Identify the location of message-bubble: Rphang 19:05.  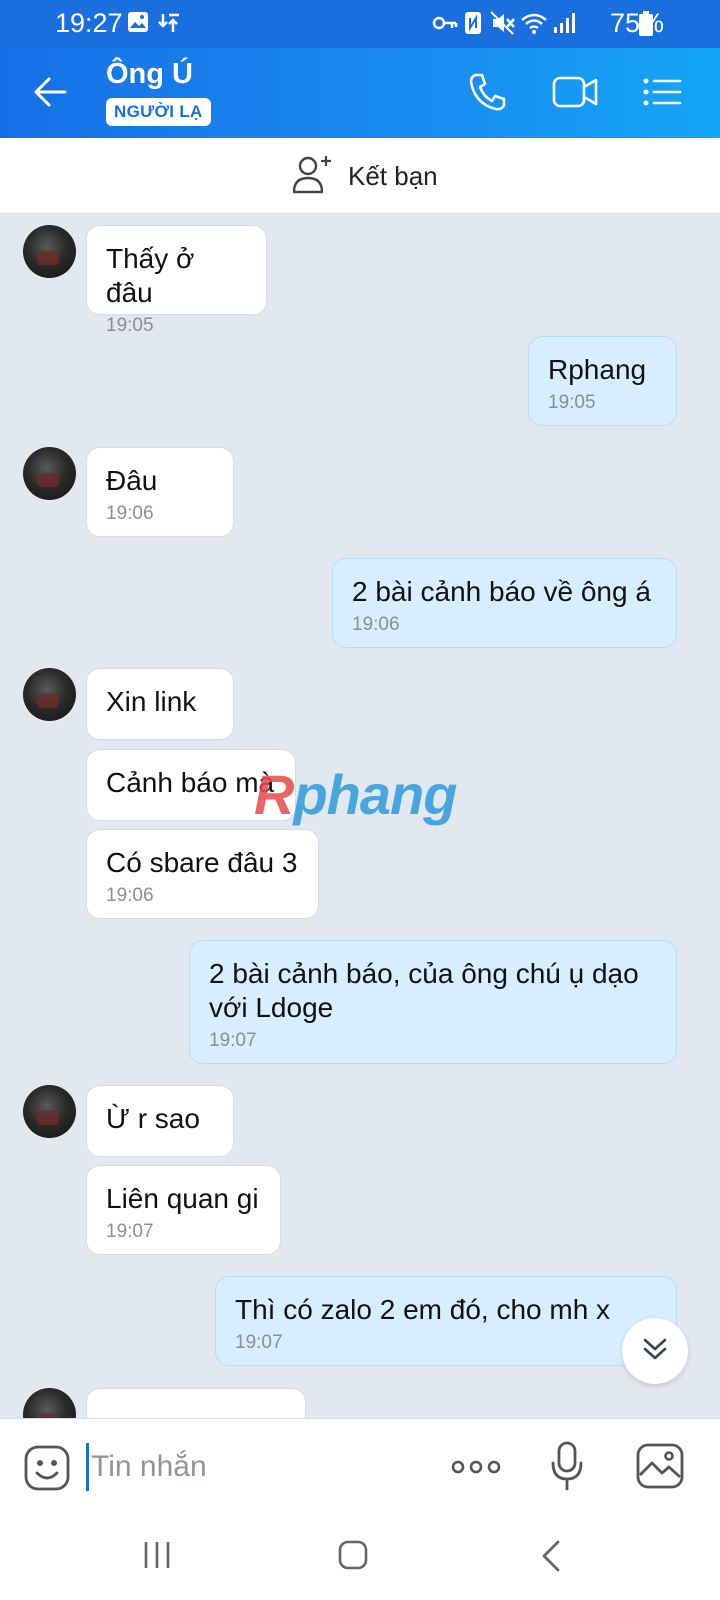
(602, 381).